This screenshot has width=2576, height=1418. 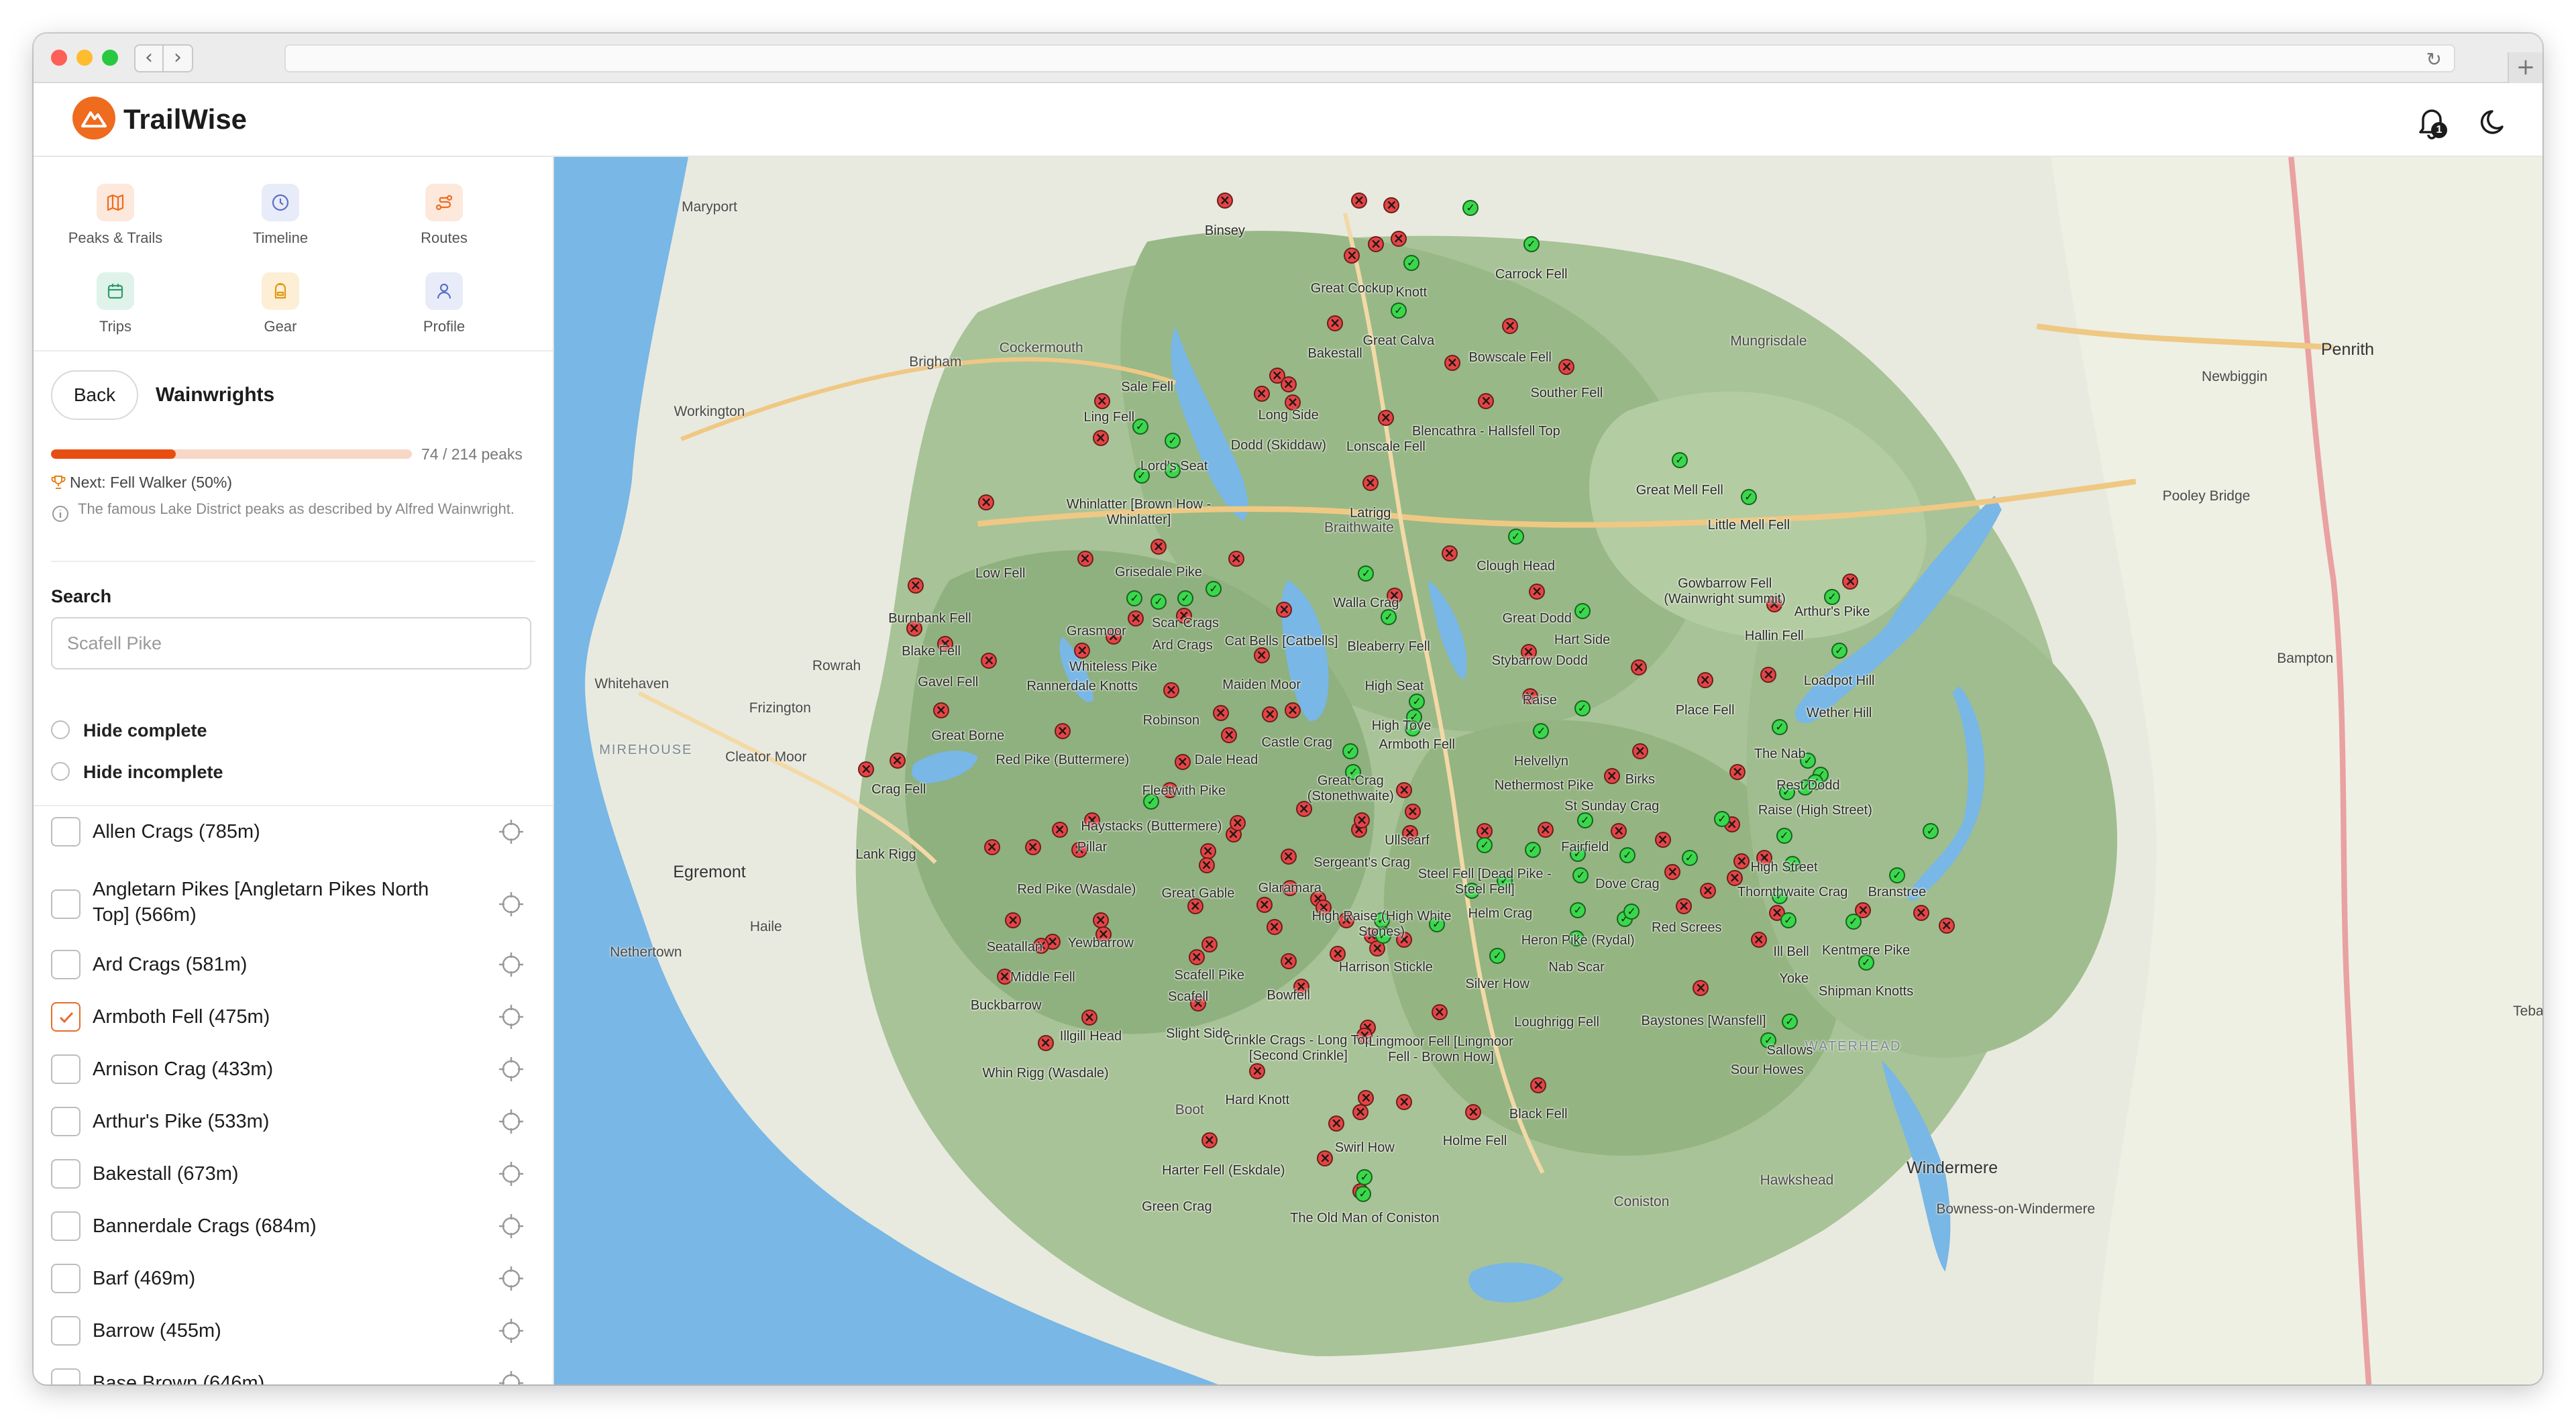 I want to click on nav-peaks-trails: Peaks & Trails, so click(x=115, y=208).